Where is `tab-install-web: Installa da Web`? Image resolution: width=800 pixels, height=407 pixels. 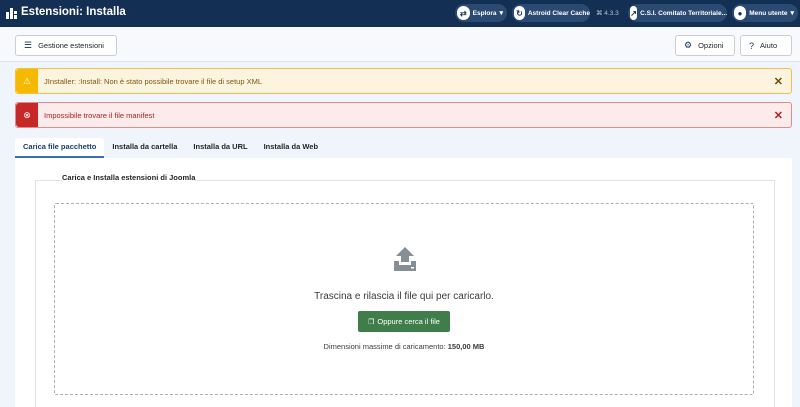 tab-install-web: Installa da Web is located at coordinates (291, 148).